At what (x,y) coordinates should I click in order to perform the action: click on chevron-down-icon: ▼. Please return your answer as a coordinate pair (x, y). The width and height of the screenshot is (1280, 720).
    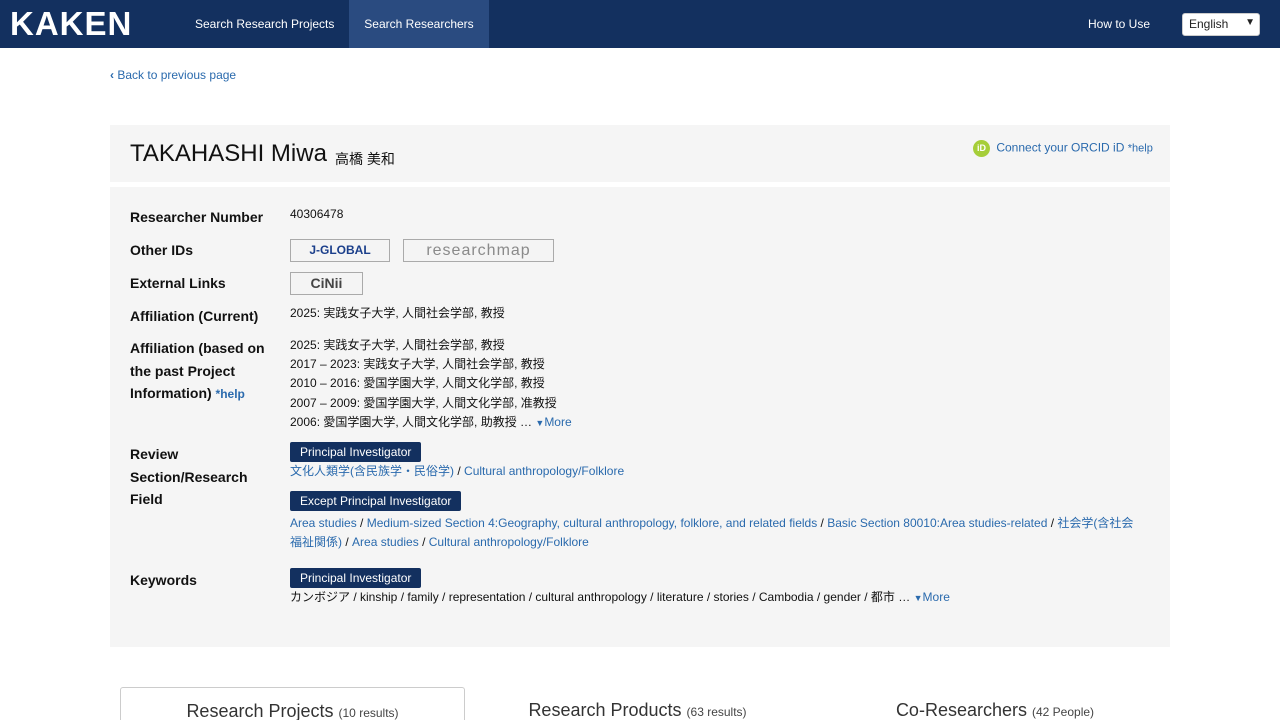
    Looking at the image, I should click on (1250, 22).